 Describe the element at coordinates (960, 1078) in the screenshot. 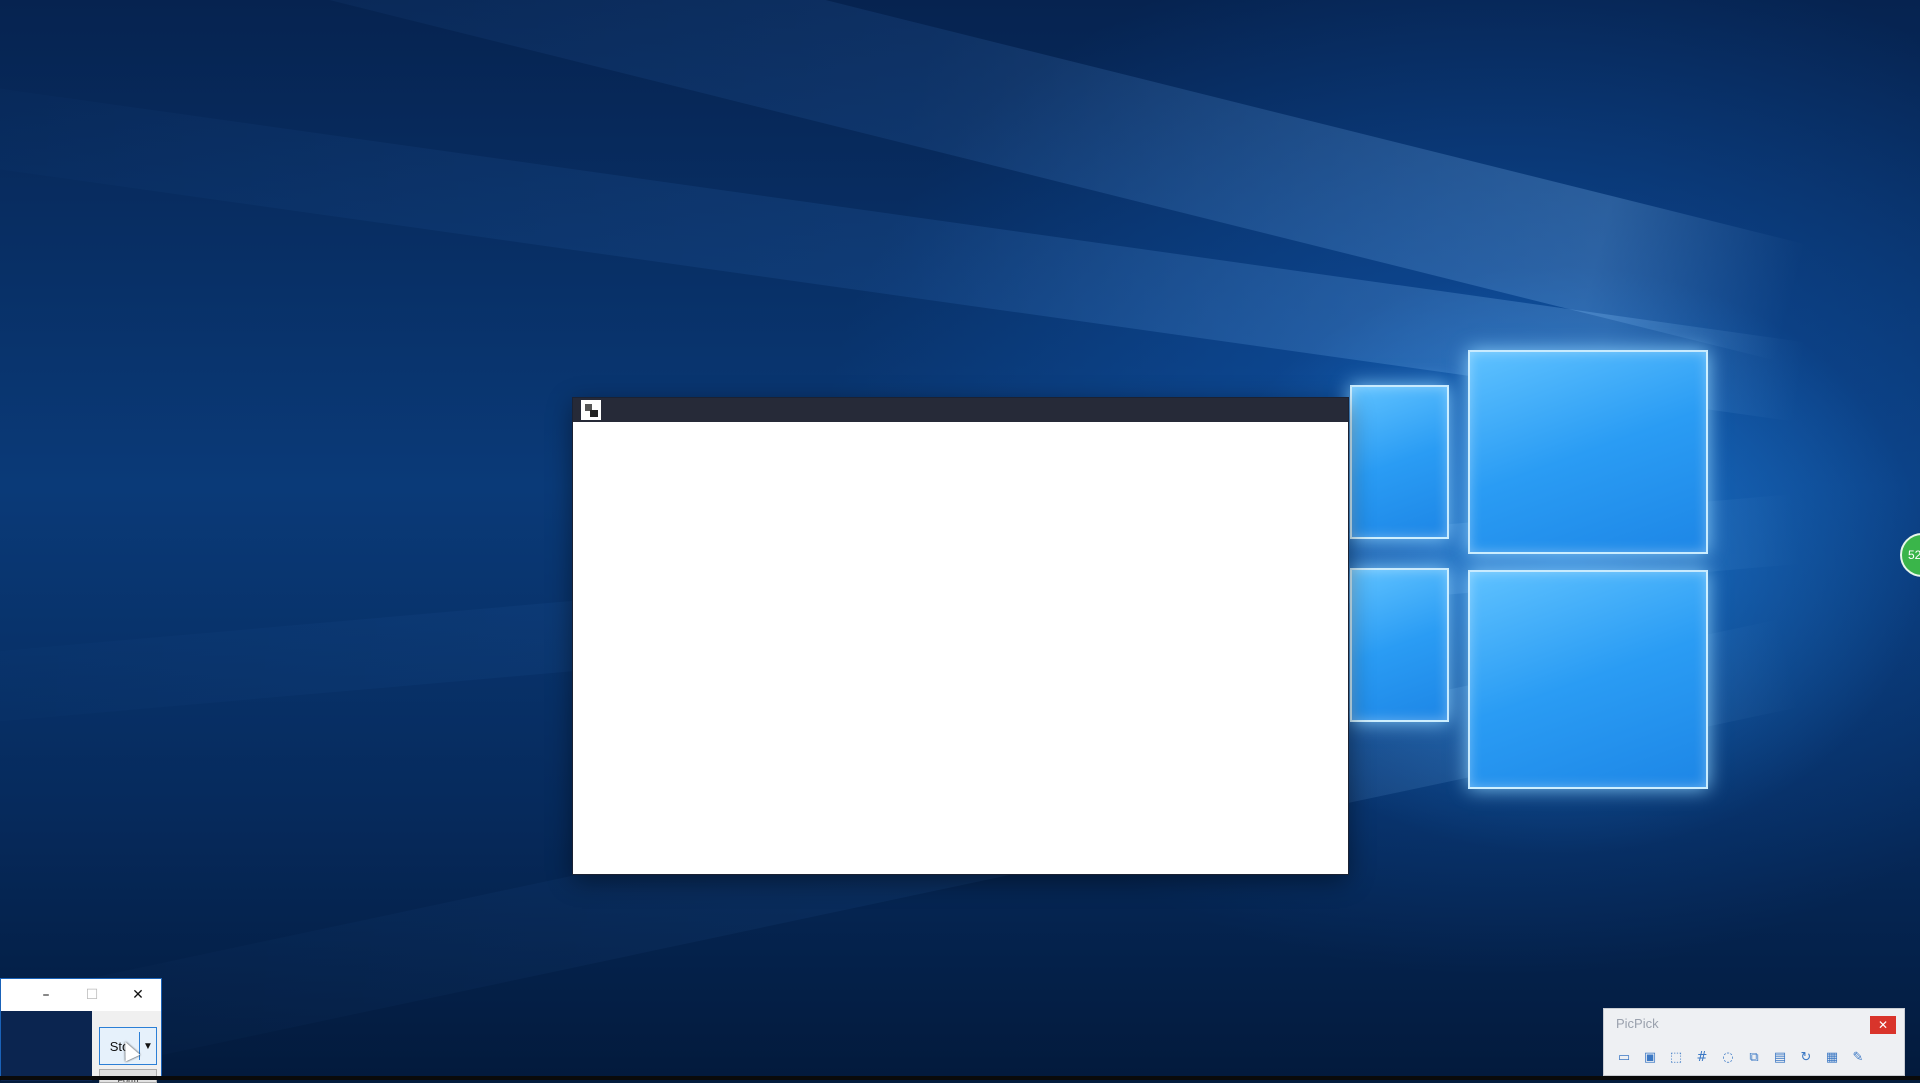

I see `taskbar-edge` at that location.